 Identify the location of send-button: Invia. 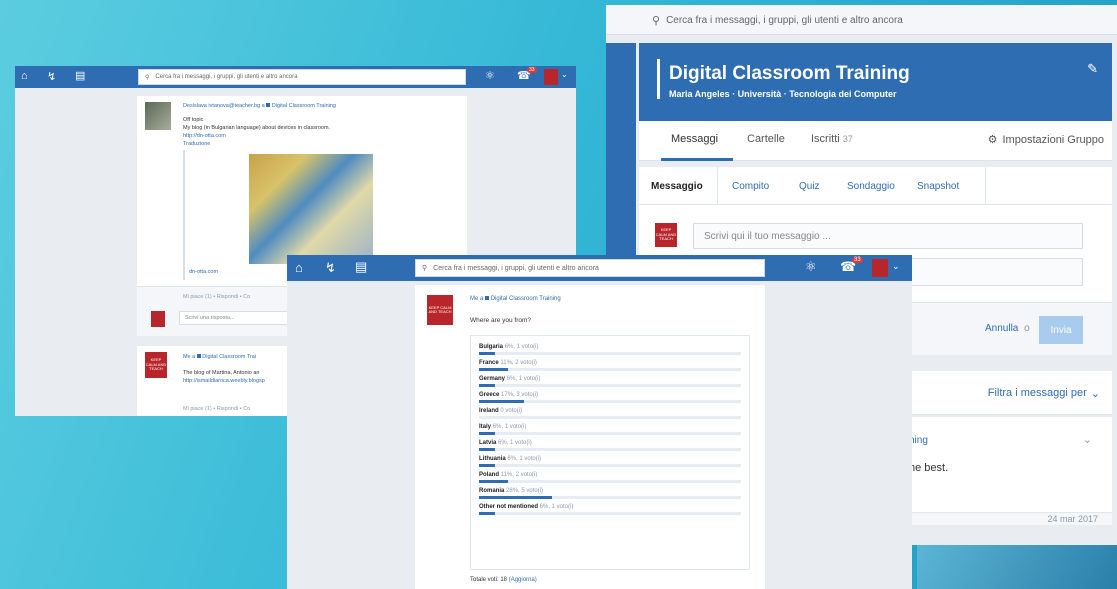
(1061, 330).